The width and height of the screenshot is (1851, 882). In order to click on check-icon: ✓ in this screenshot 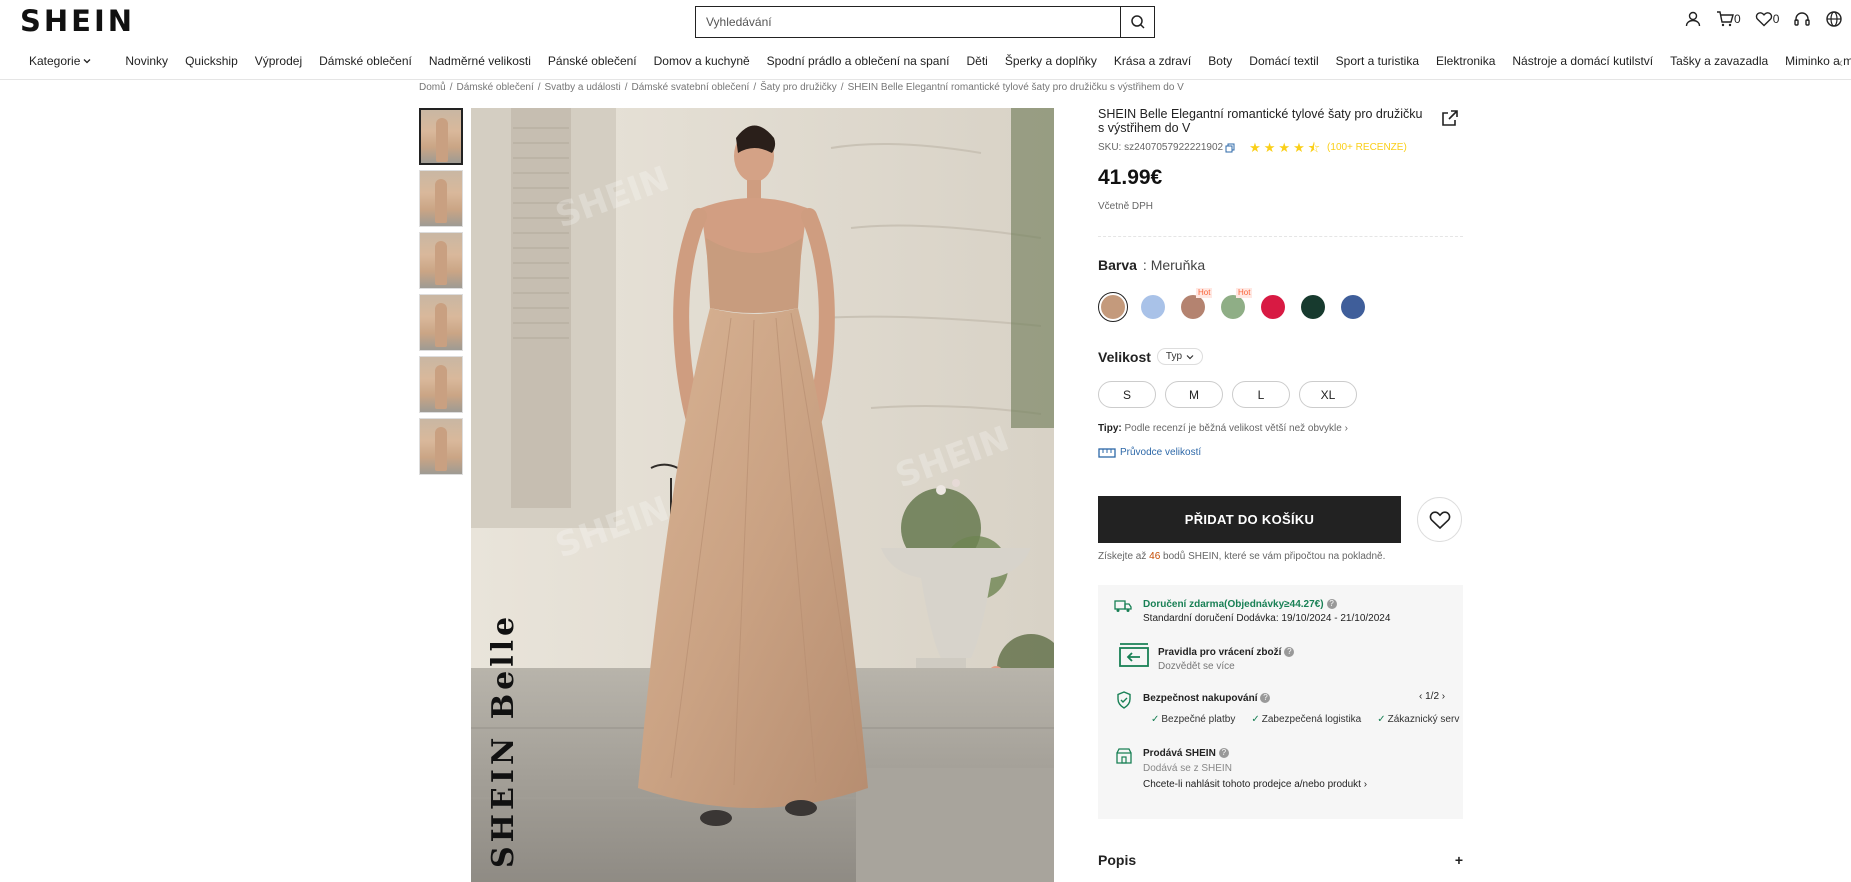, I will do `click(1155, 719)`.